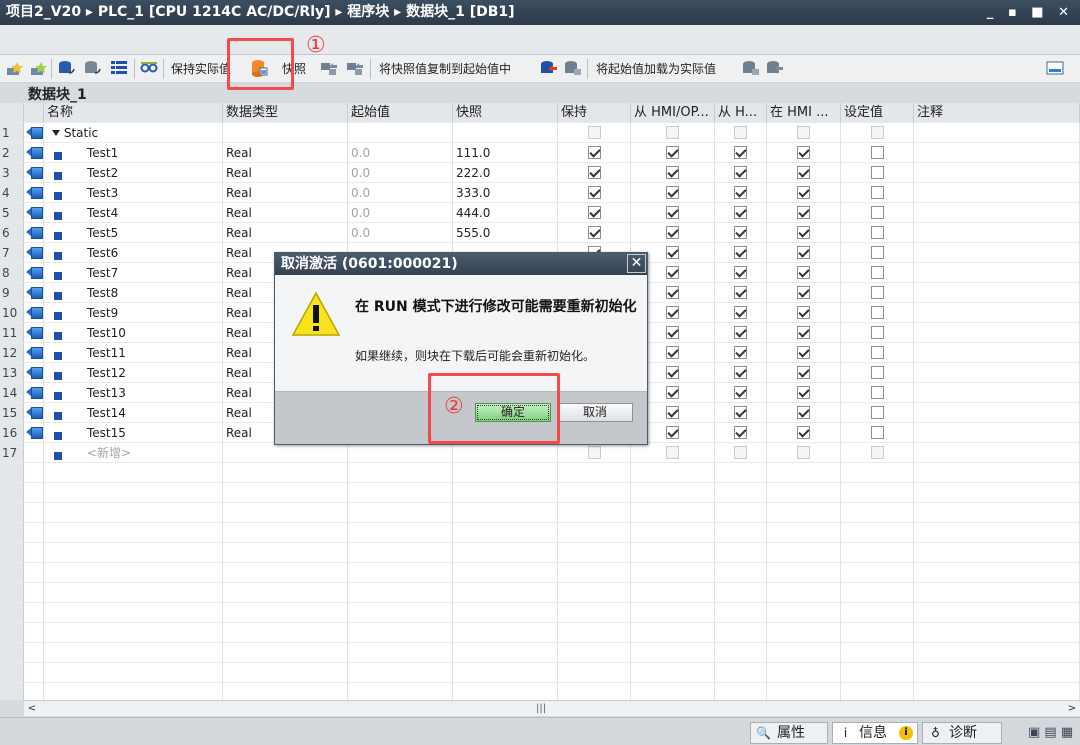 This screenshot has height=745, width=1080. What do you see at coordinates (505, 213) in the screenshot?
I see `snapshot-cell: 444.0` at bounding box center [505, 213].